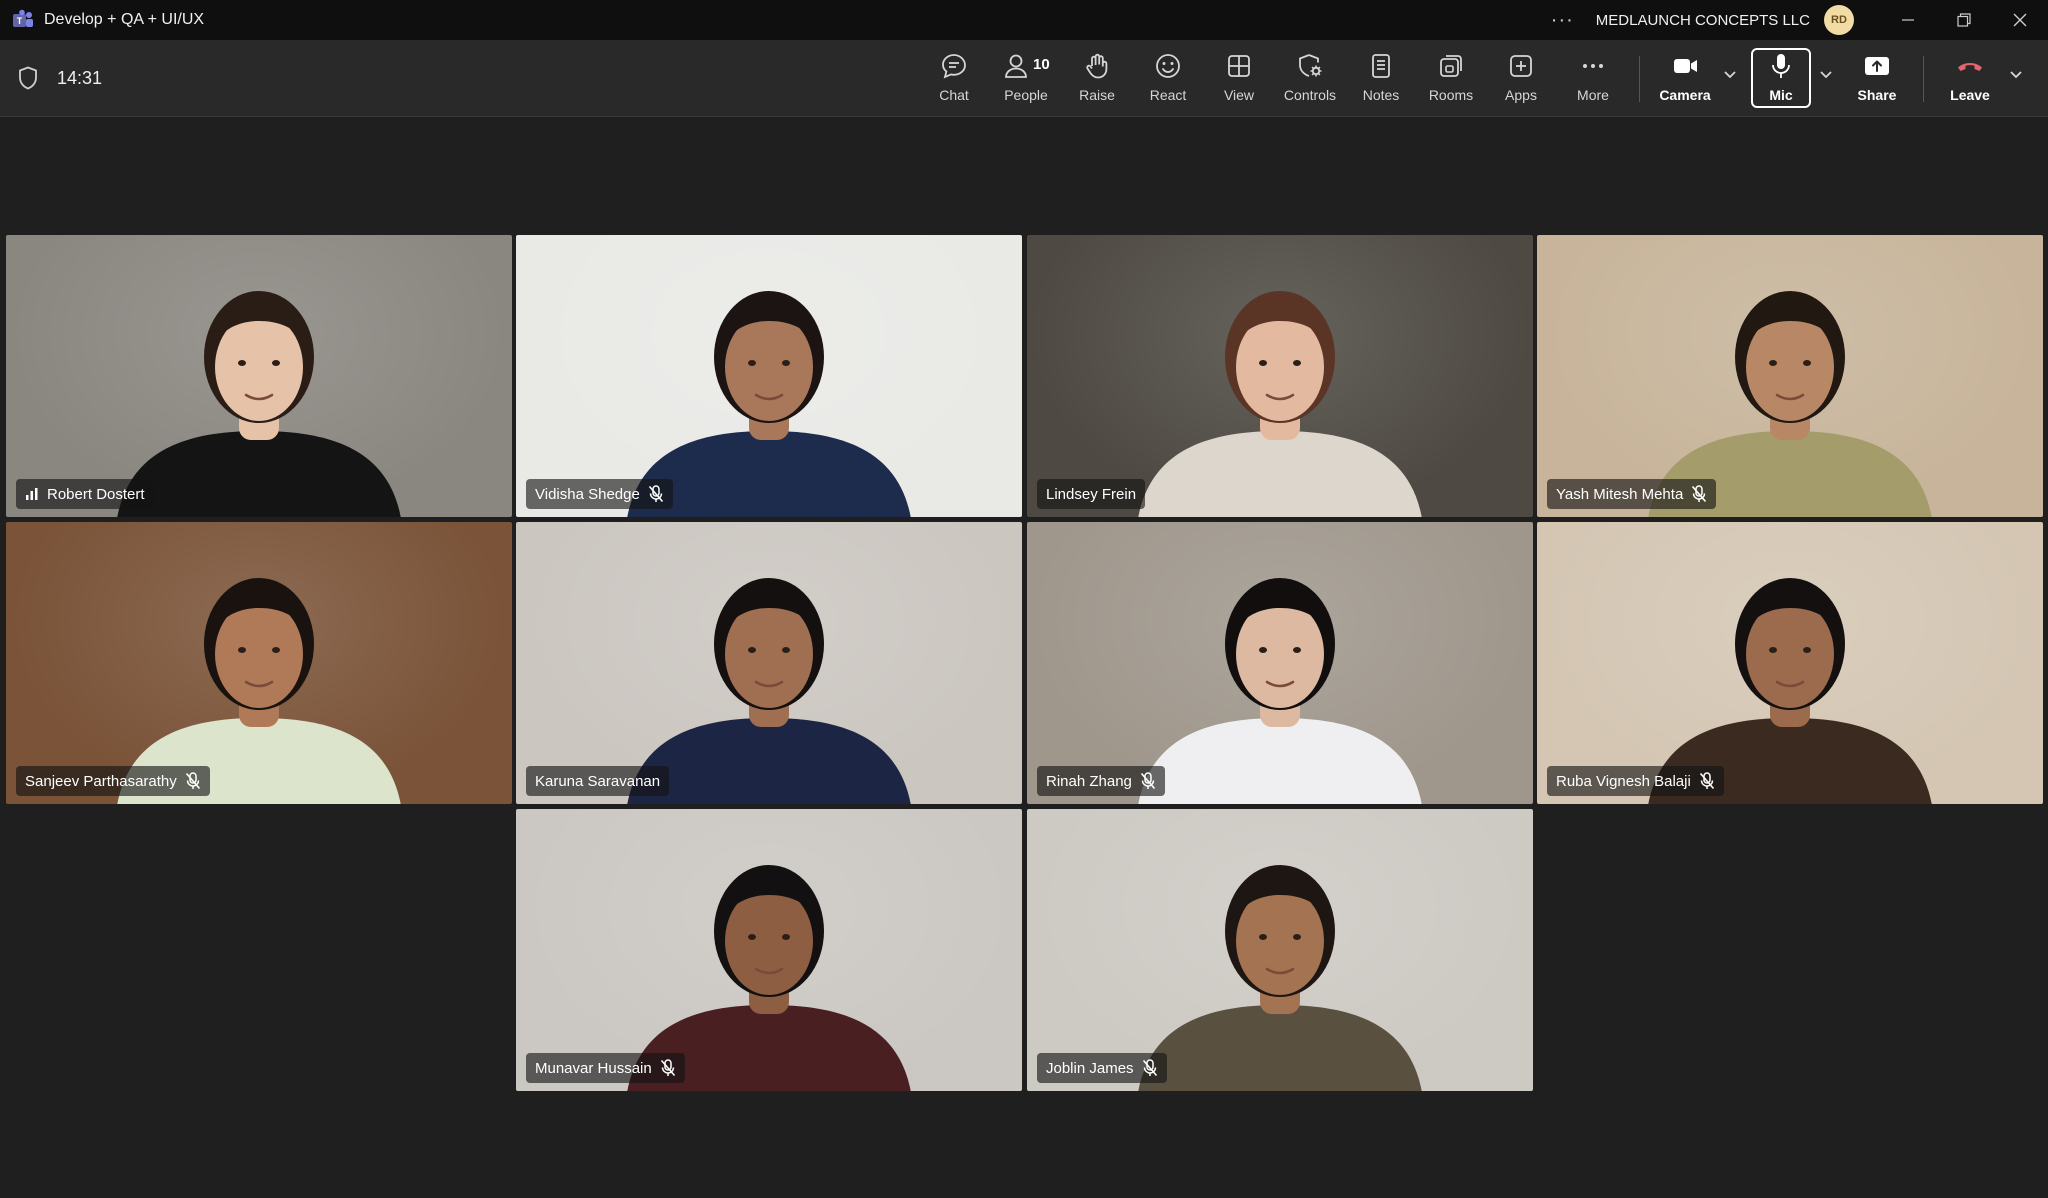 The image size is (2048, 1198). I want to click on minimize-icon, so click(1908, 20).